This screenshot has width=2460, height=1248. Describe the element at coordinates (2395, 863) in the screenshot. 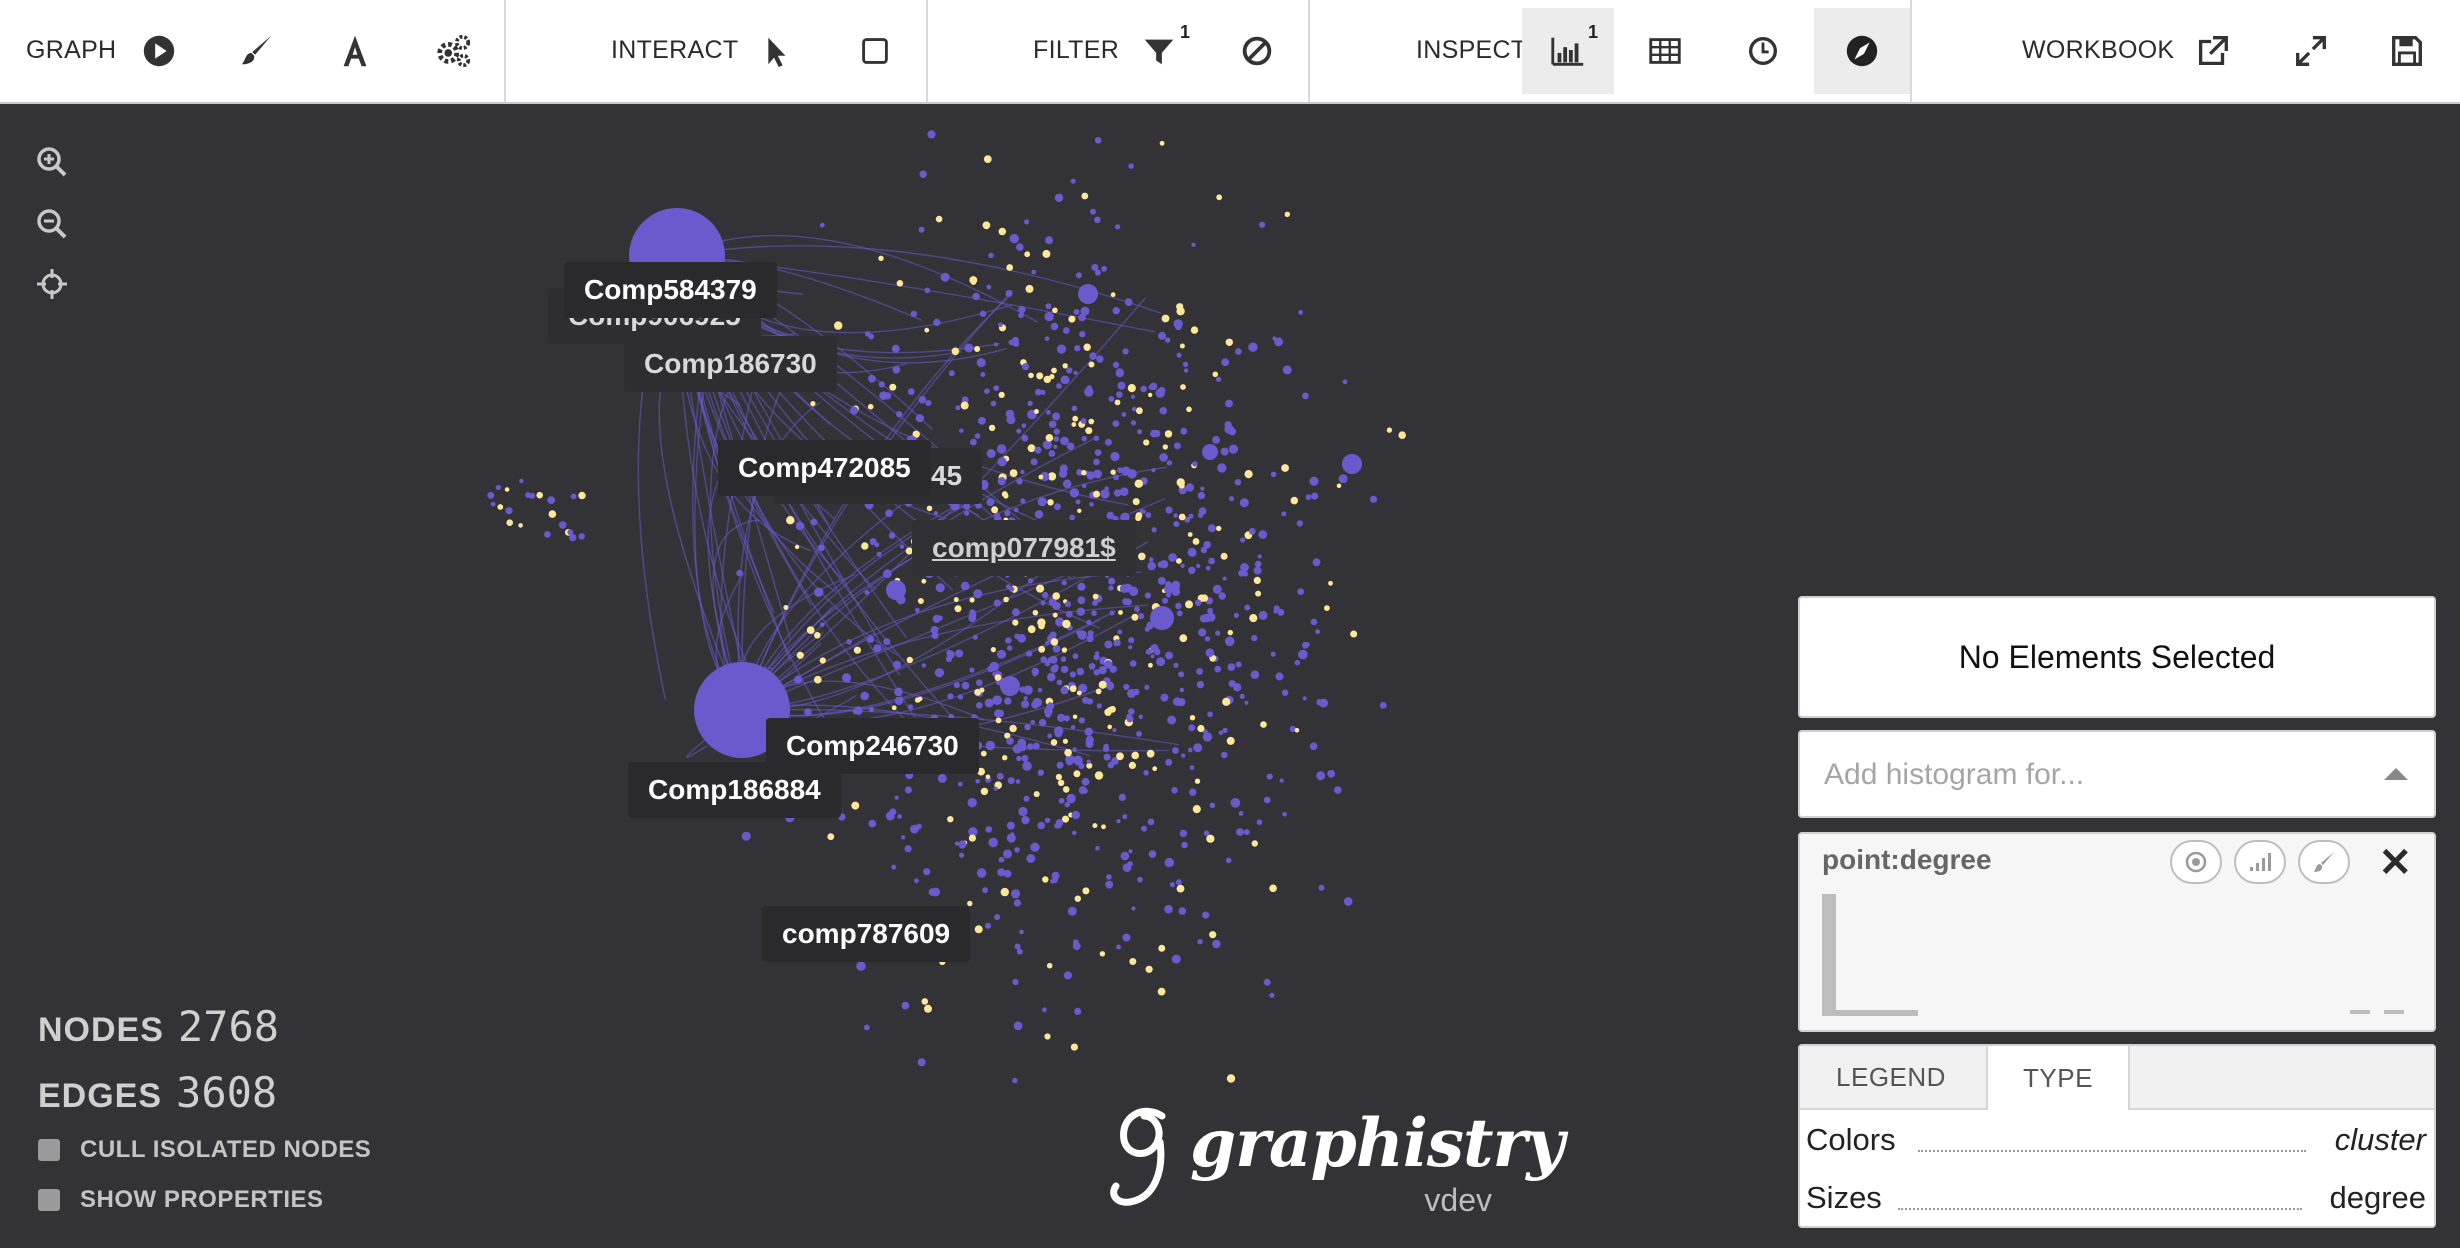

I see `close-histogram-icon: ✕` at that location.